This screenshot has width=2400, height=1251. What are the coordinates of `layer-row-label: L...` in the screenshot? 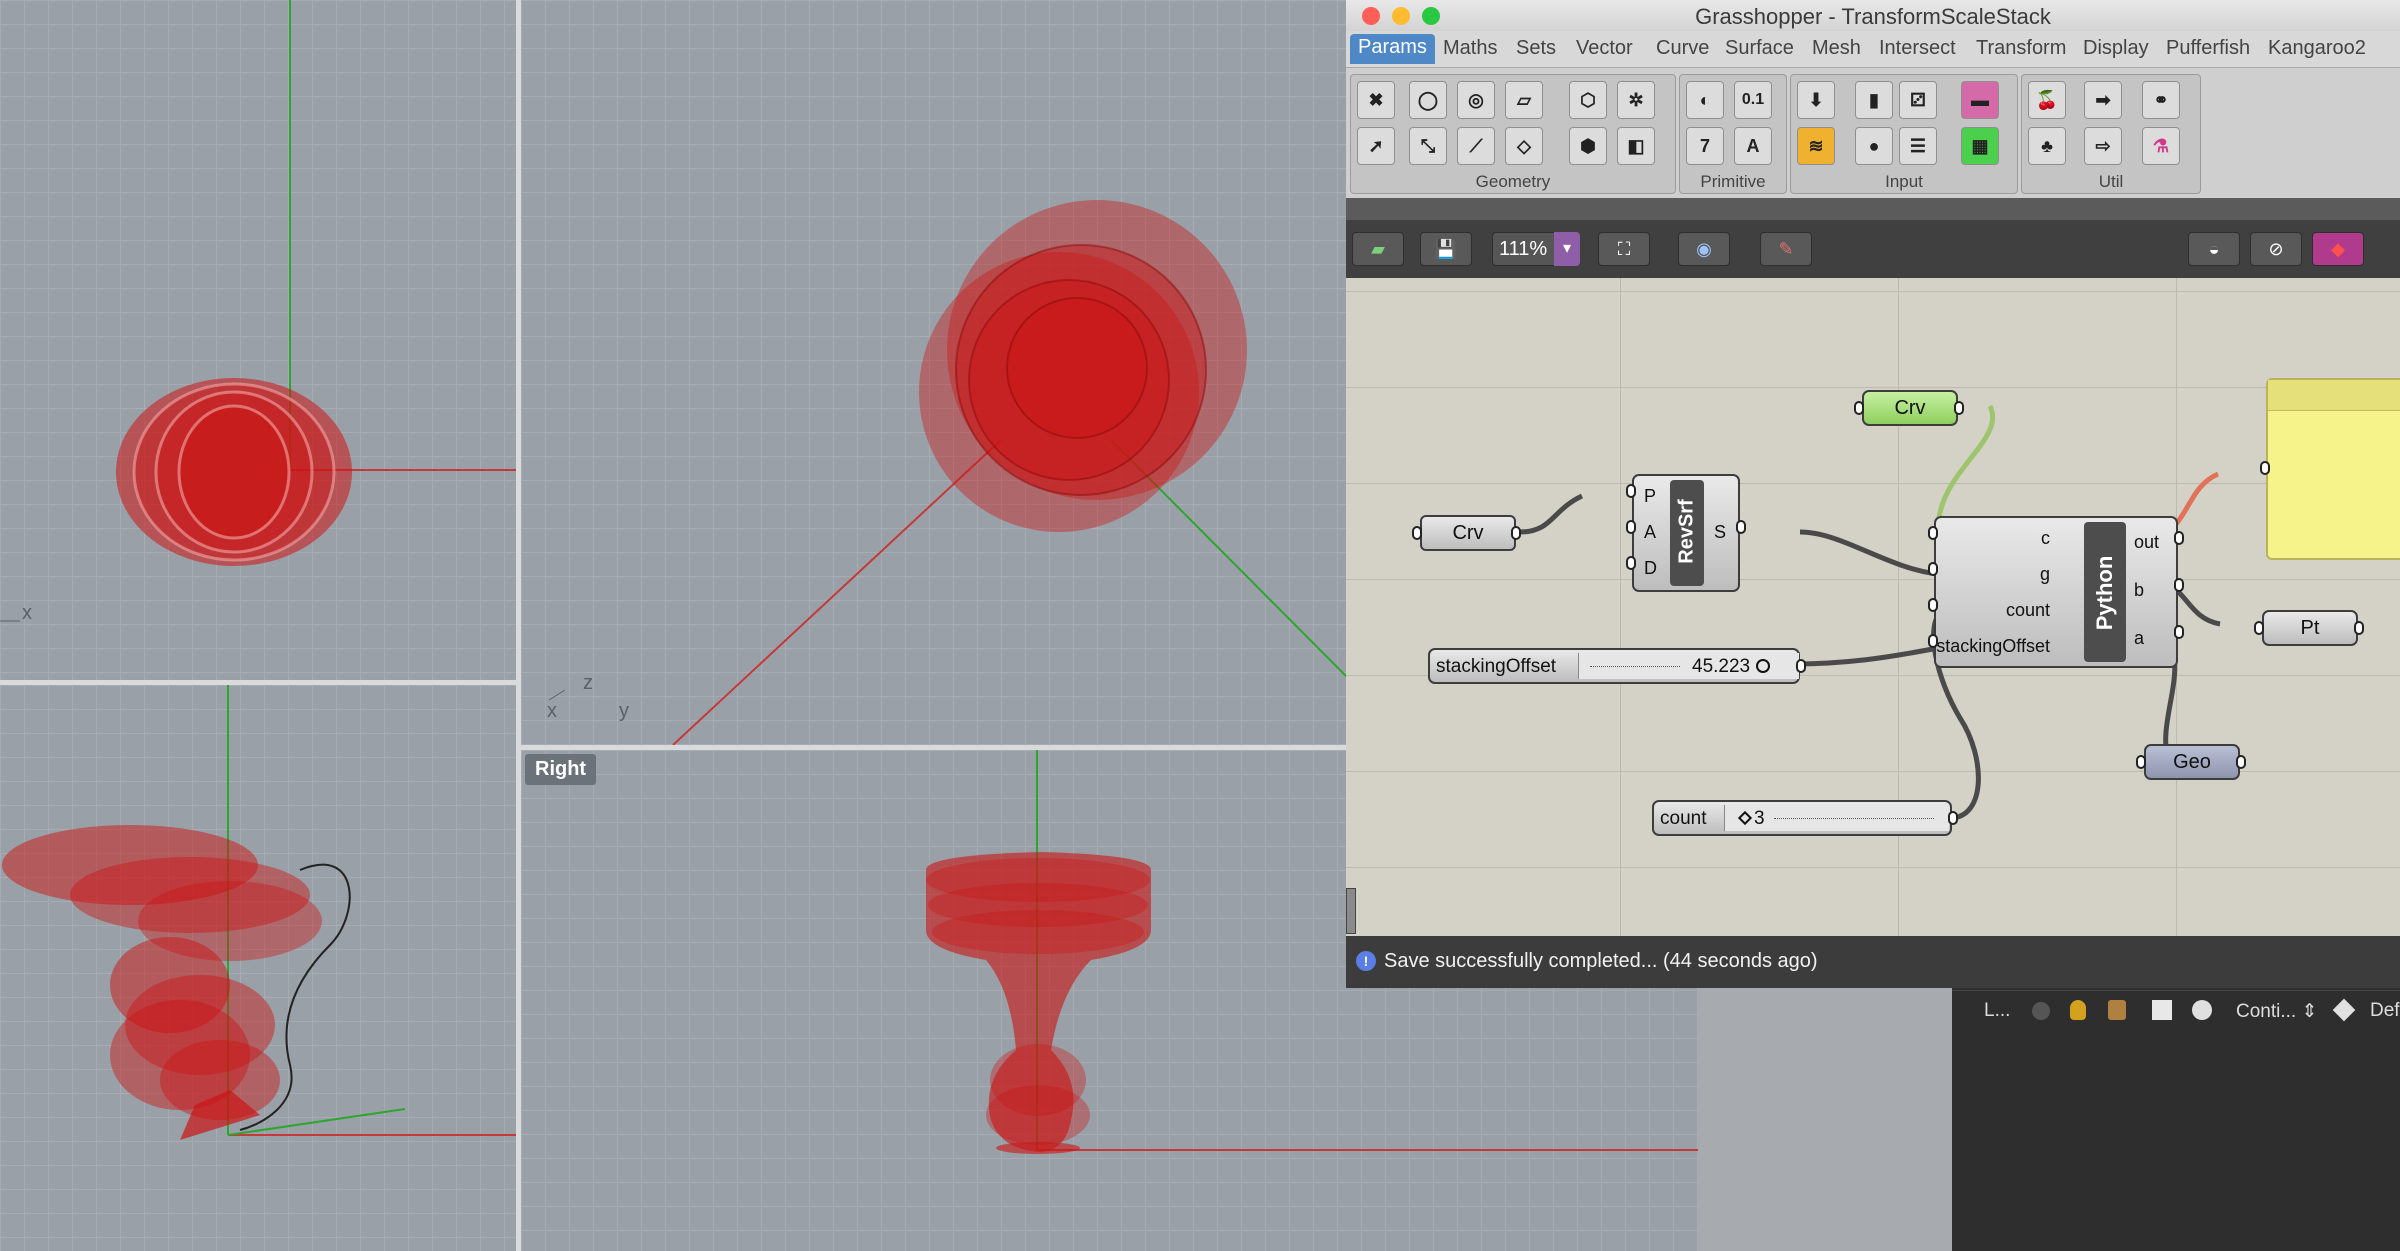 It's located at (1997, 1011).